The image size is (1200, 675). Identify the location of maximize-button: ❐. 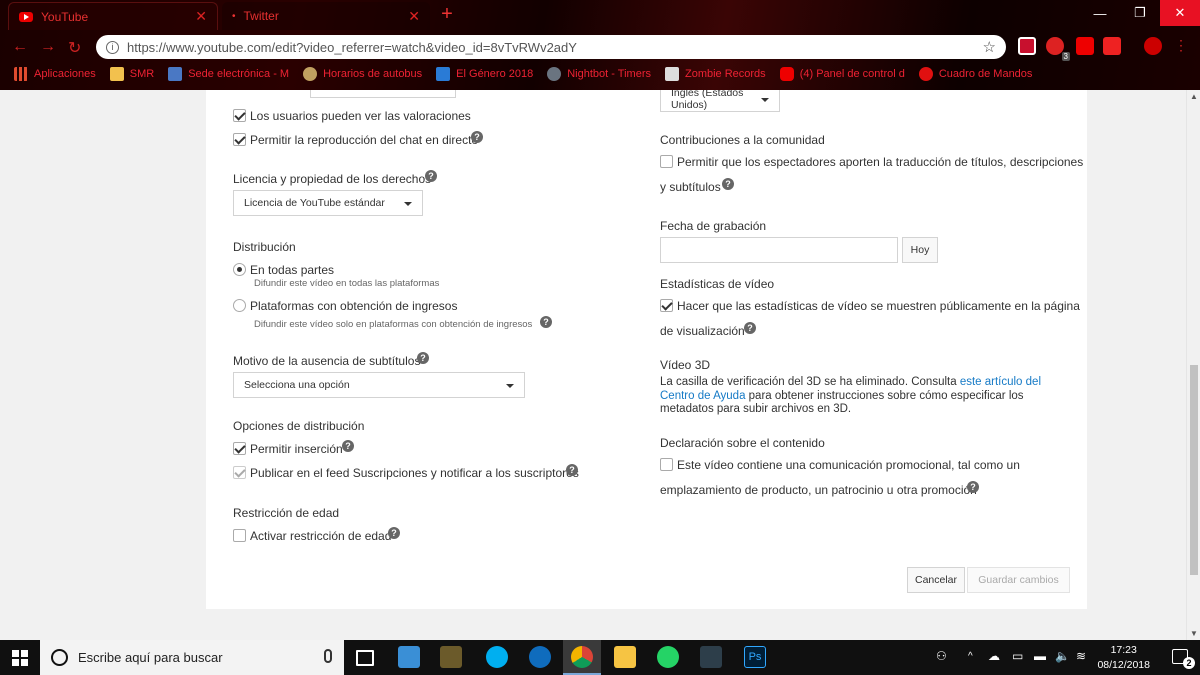
(1140, 13).